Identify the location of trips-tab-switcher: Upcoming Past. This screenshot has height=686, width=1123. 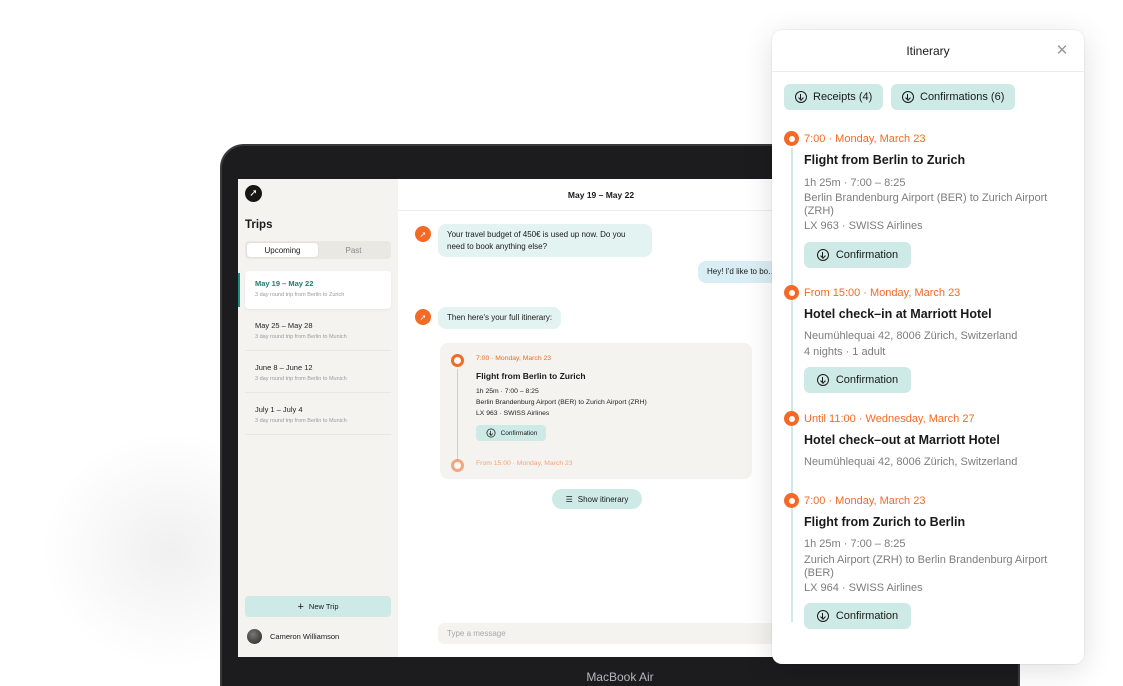
(318, 250).